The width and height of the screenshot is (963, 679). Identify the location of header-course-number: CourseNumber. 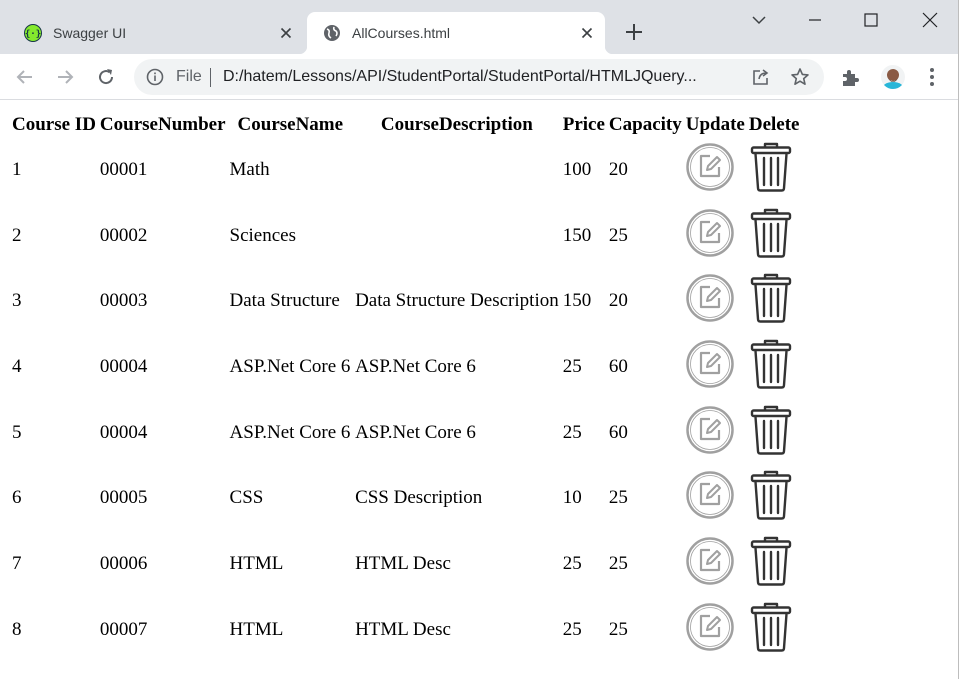
(162, 124).